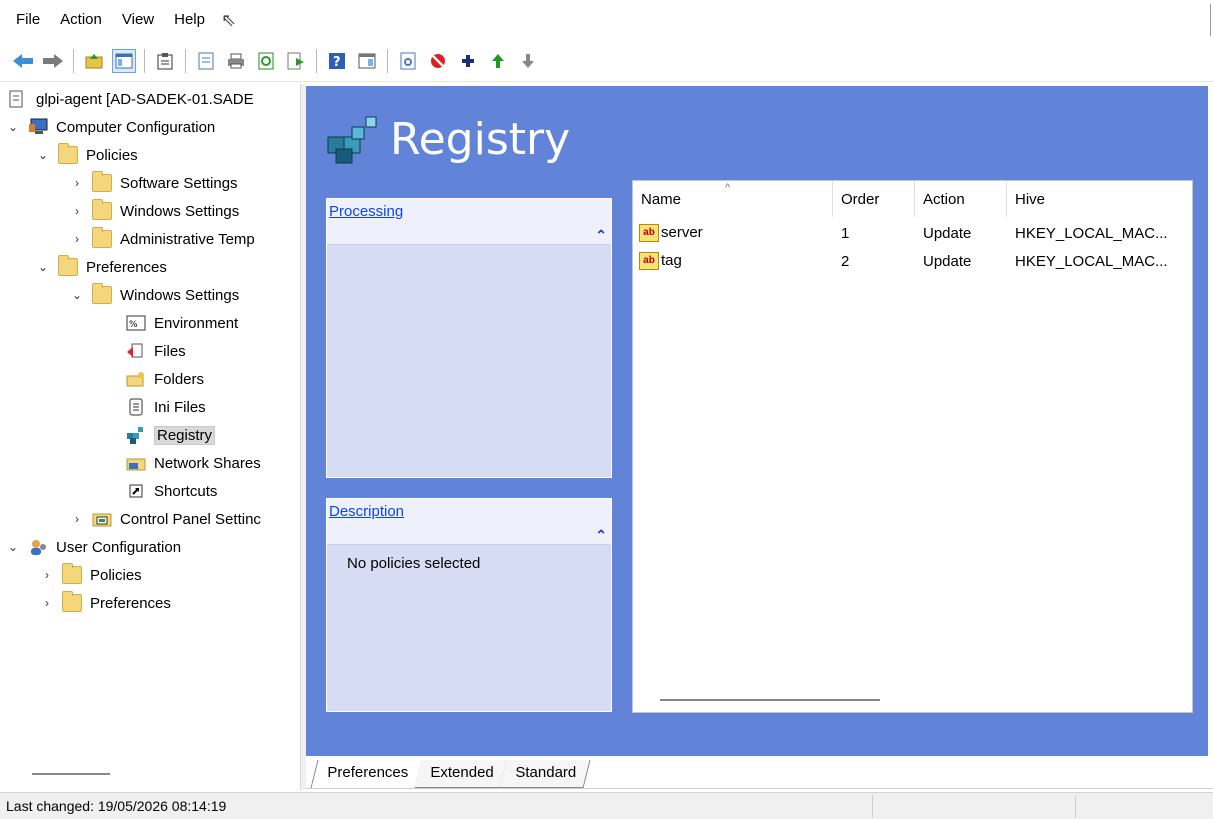 The width and height of the screenshot is (1213, 819). Describe the element at coordinates (171, 435) in the screenshot. I see `tree-item-registry: Registry` at that location.